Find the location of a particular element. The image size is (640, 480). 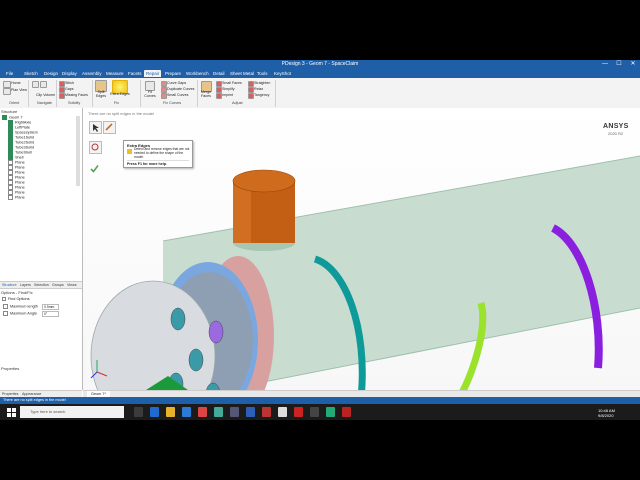

tab-structure: Structure is located at coordinates (9, 285).